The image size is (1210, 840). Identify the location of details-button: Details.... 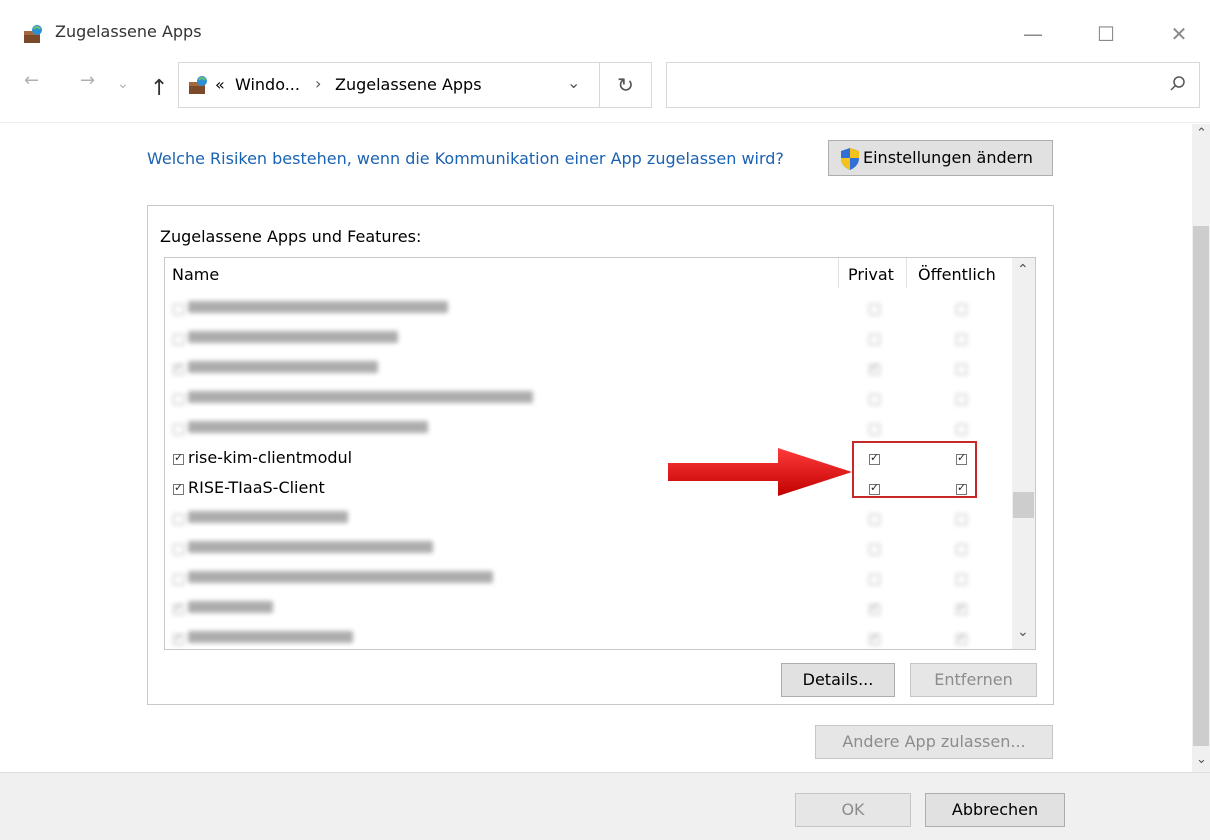
(838, 680).